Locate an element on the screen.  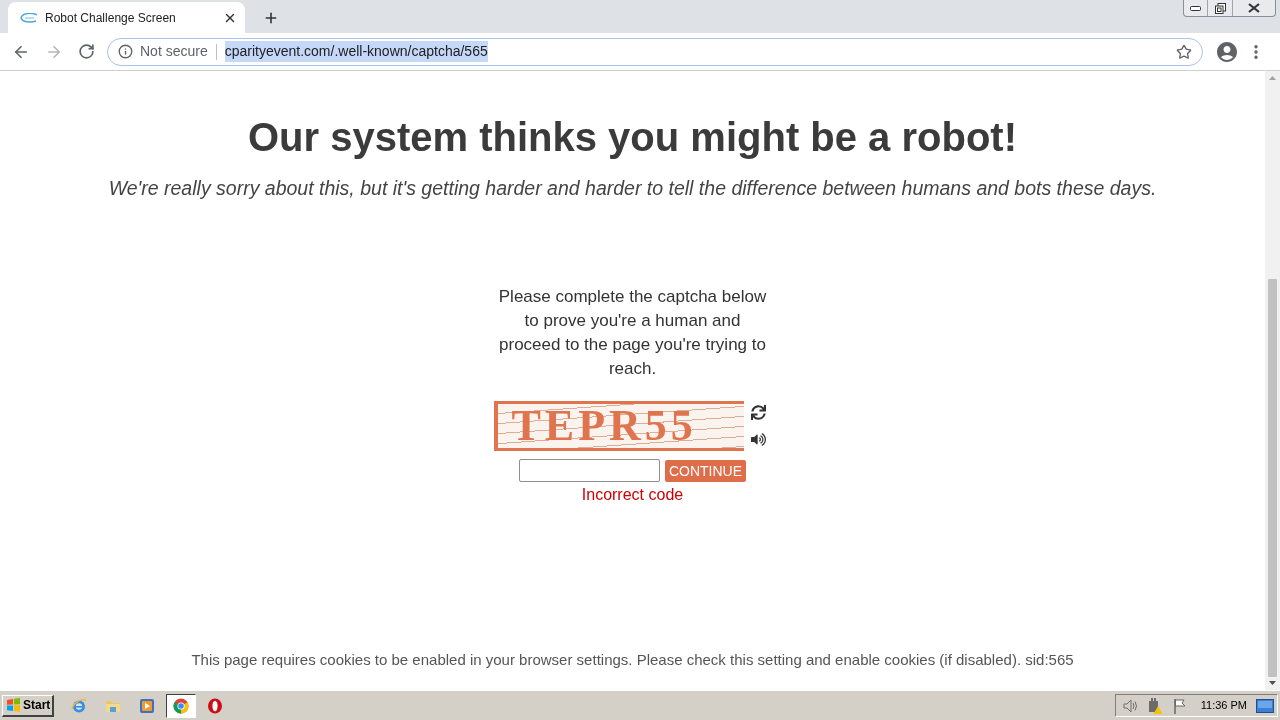
tab-title: Robot Challenge Screen is located at coordinates (110, 18).